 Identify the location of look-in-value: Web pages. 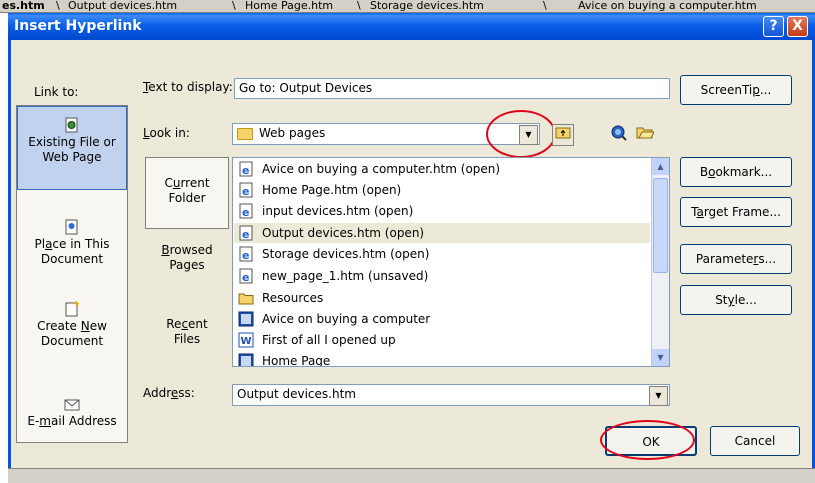
(292, 133).